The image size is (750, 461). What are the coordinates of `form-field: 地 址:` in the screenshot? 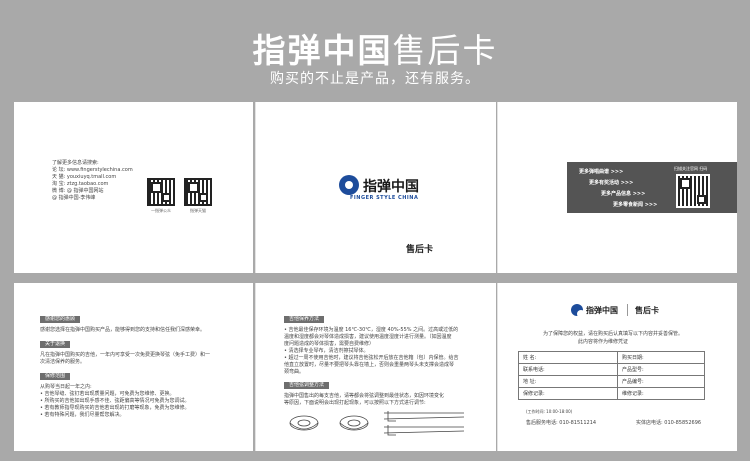 It's located at (568, 381).